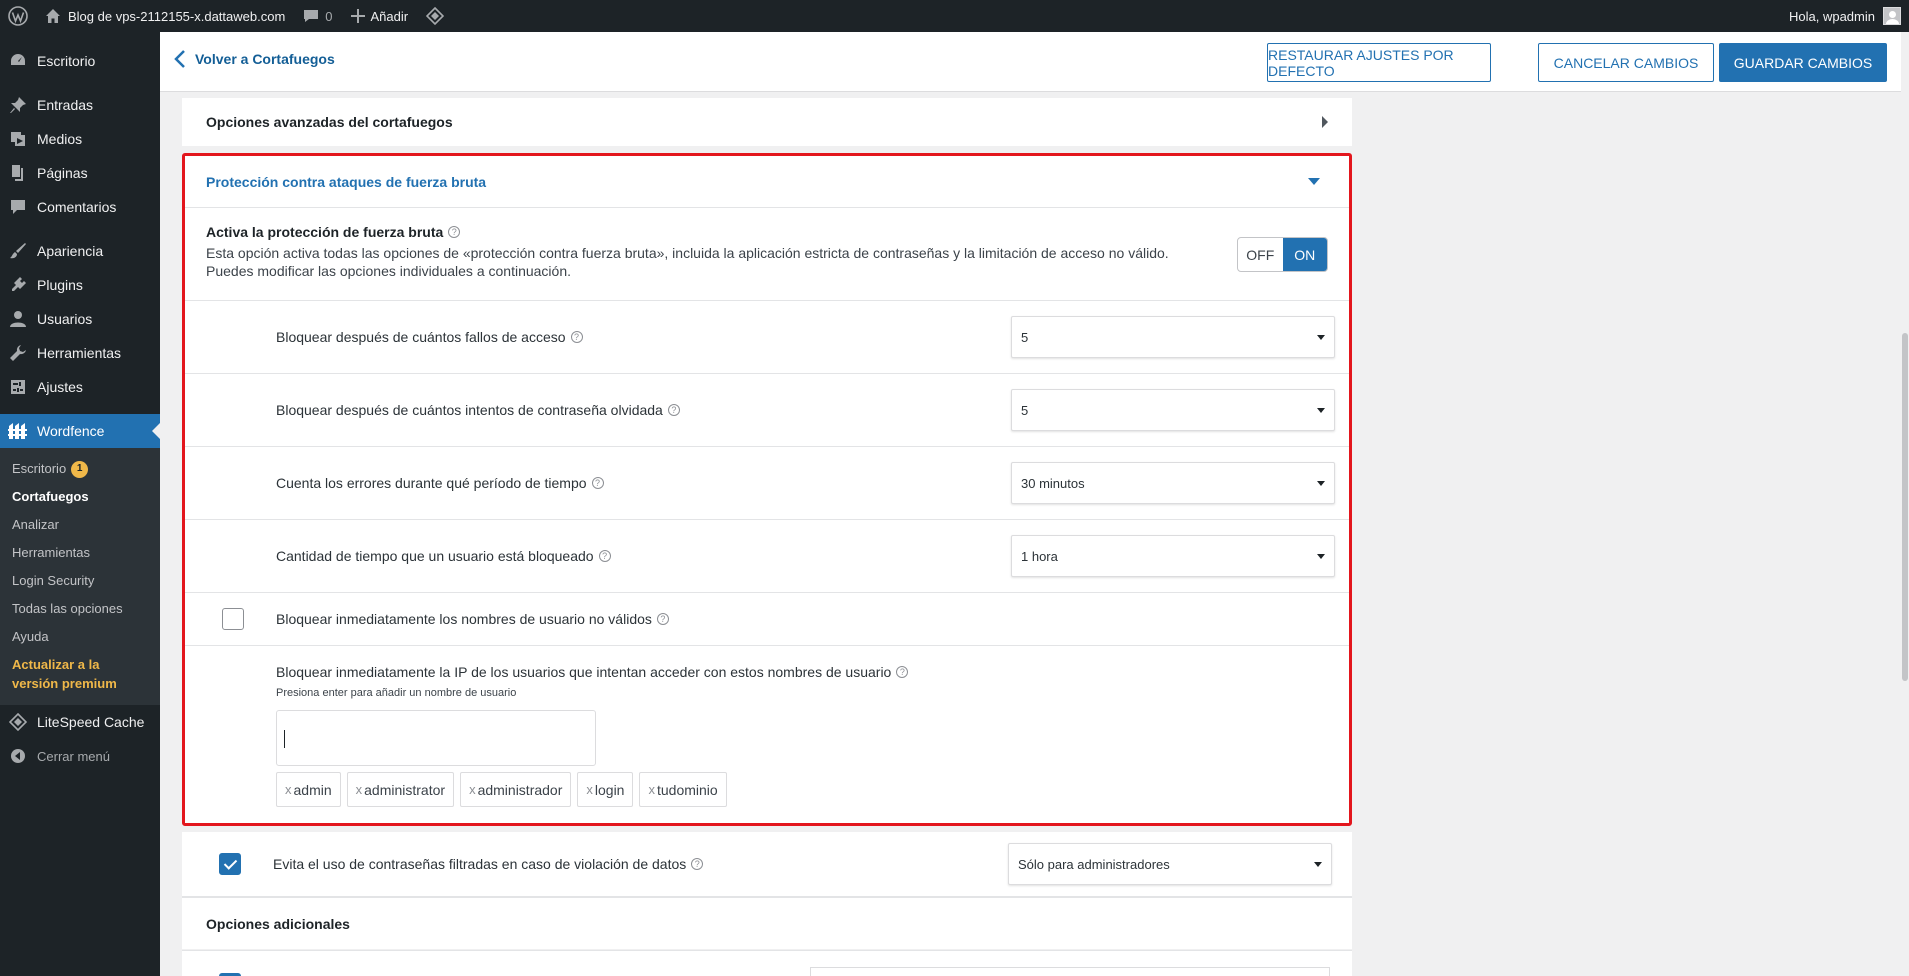  Describe the element at coordinates (1260, 254) in the screenshot. I see `toggle-off-option: OFF` at that location.